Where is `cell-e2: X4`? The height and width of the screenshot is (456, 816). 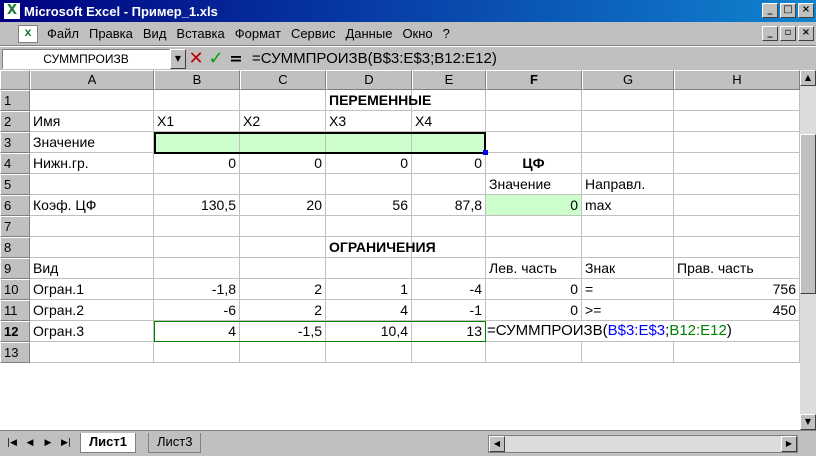 cell-e2: X4 is located at coordinates (449, 121).